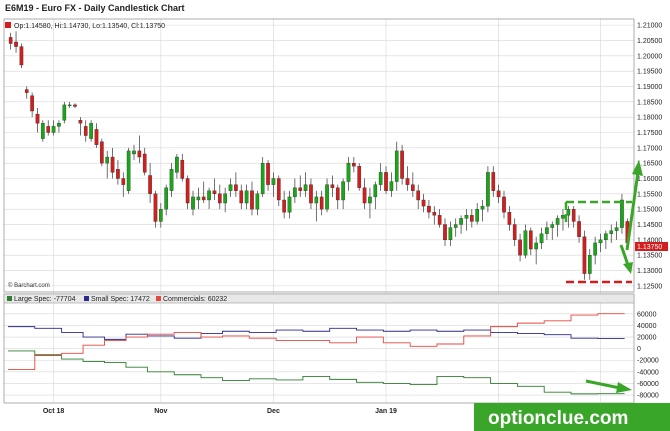 The height and width of the screenshot is (431, 670). Describe the element at coordinates (649, 133) in the screenshot. I see `price-tick-label: 1.17500` at that location.